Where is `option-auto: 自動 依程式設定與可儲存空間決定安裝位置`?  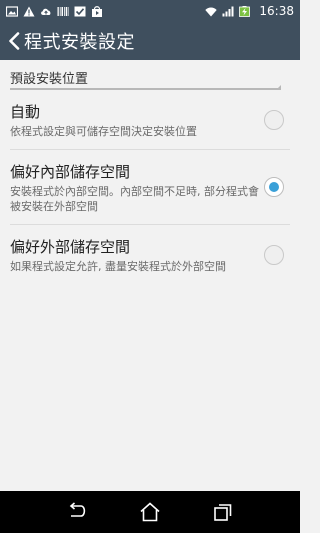 option-auto: 自動 依程式設定與可儲存空間決定安裝位置 is located at coordinates (150, 120).